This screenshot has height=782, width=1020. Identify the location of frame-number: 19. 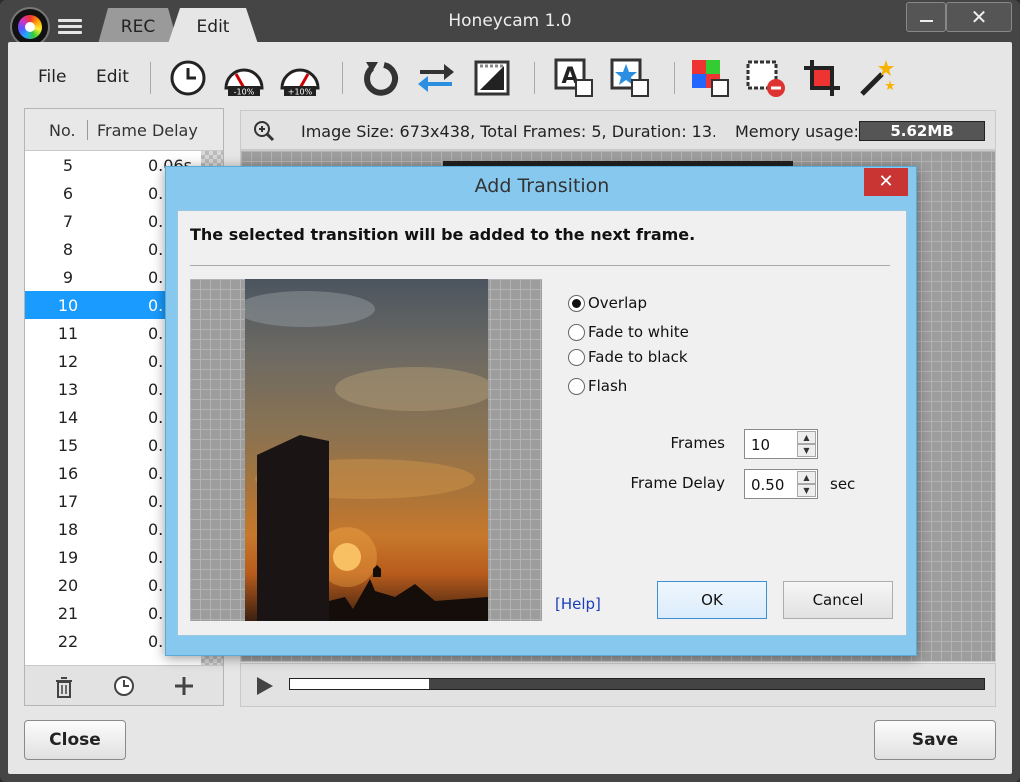
(68, 557).